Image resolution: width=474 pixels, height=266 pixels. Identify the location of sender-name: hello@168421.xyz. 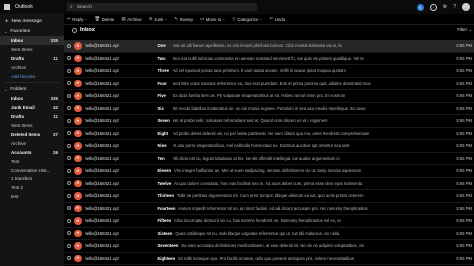
(102, 246).